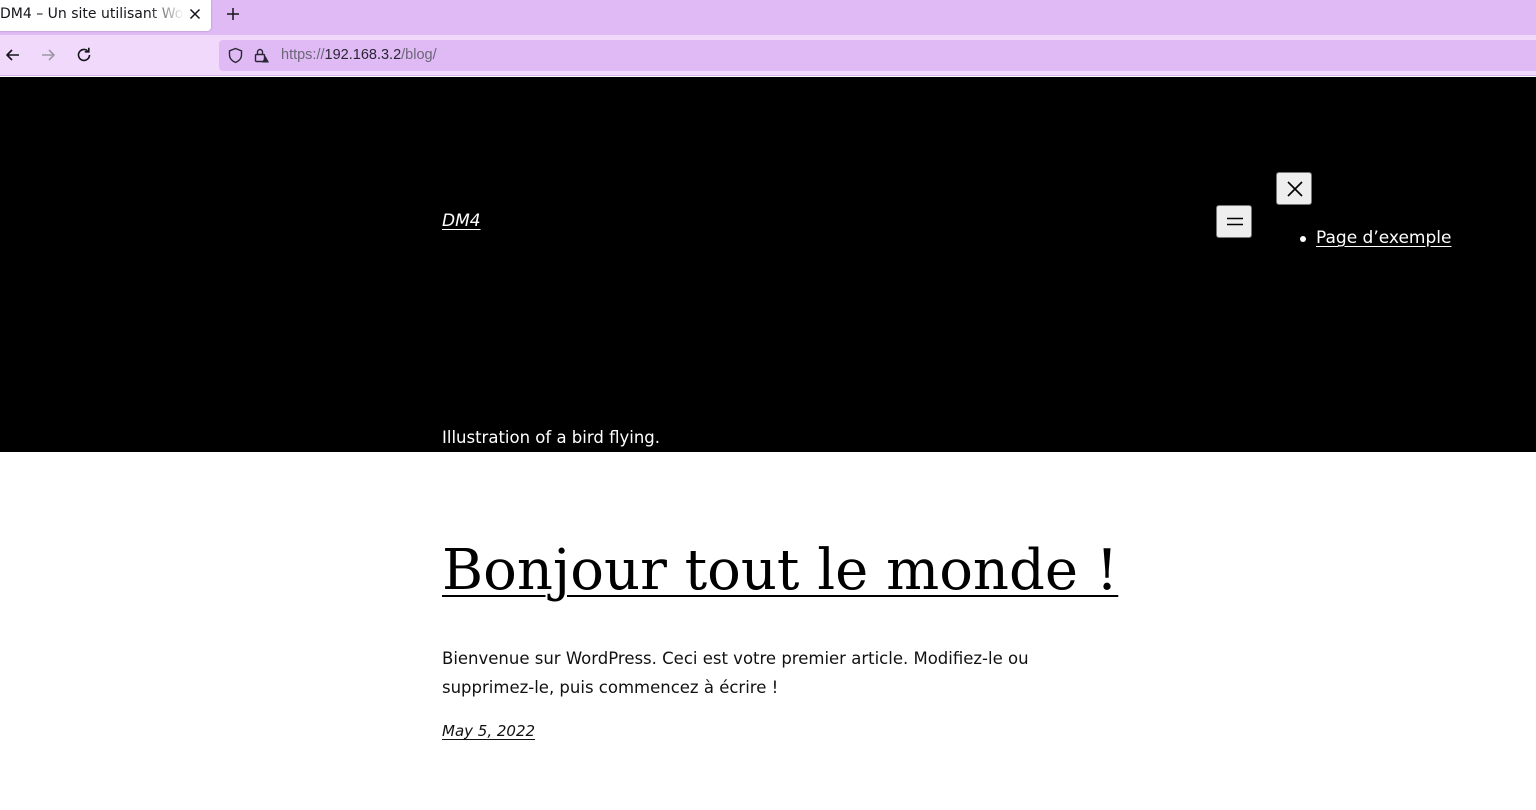  Describe the element at coordinates (488, 731) in the screenshot. I see `post-date-link: May 5, 2022` at that location.